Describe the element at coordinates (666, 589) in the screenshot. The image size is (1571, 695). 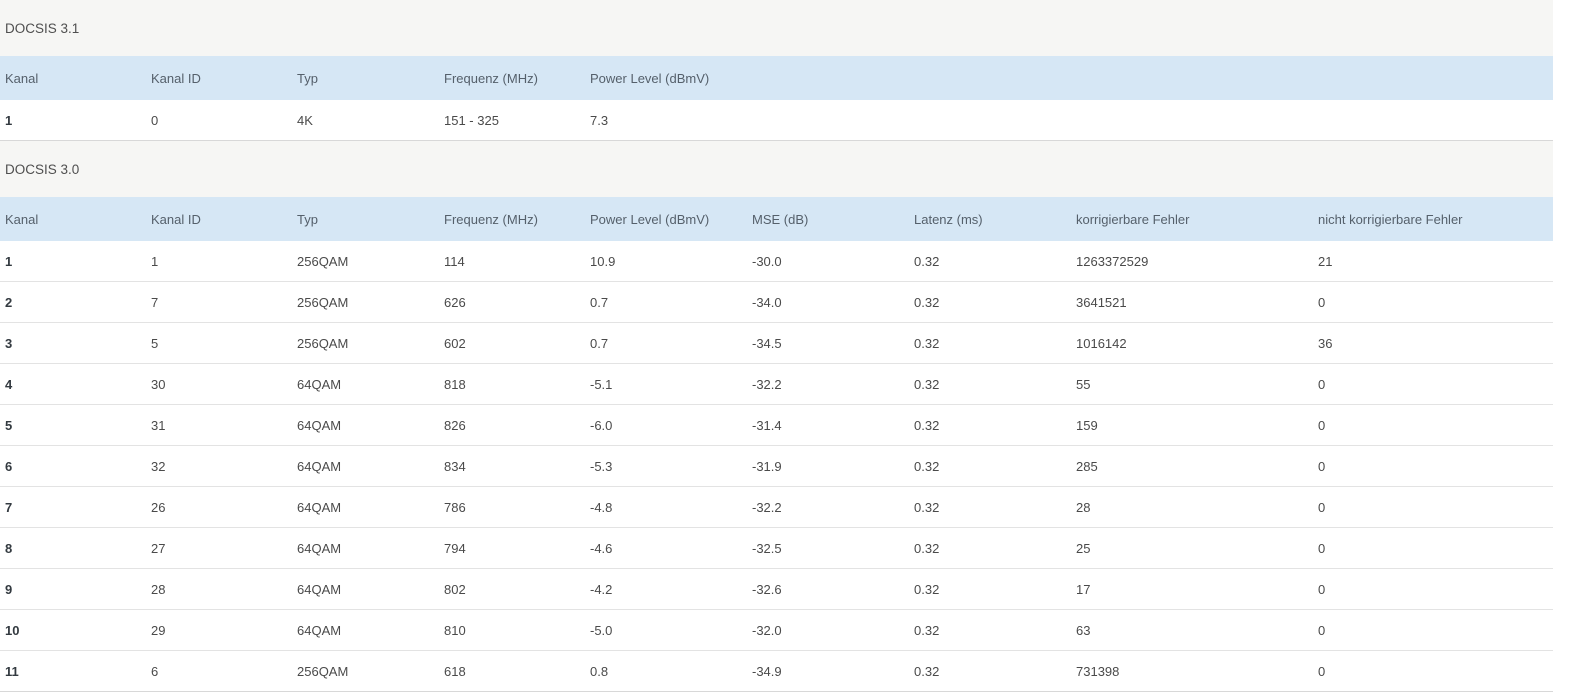
I see `table-cell: -4.2` at that location.